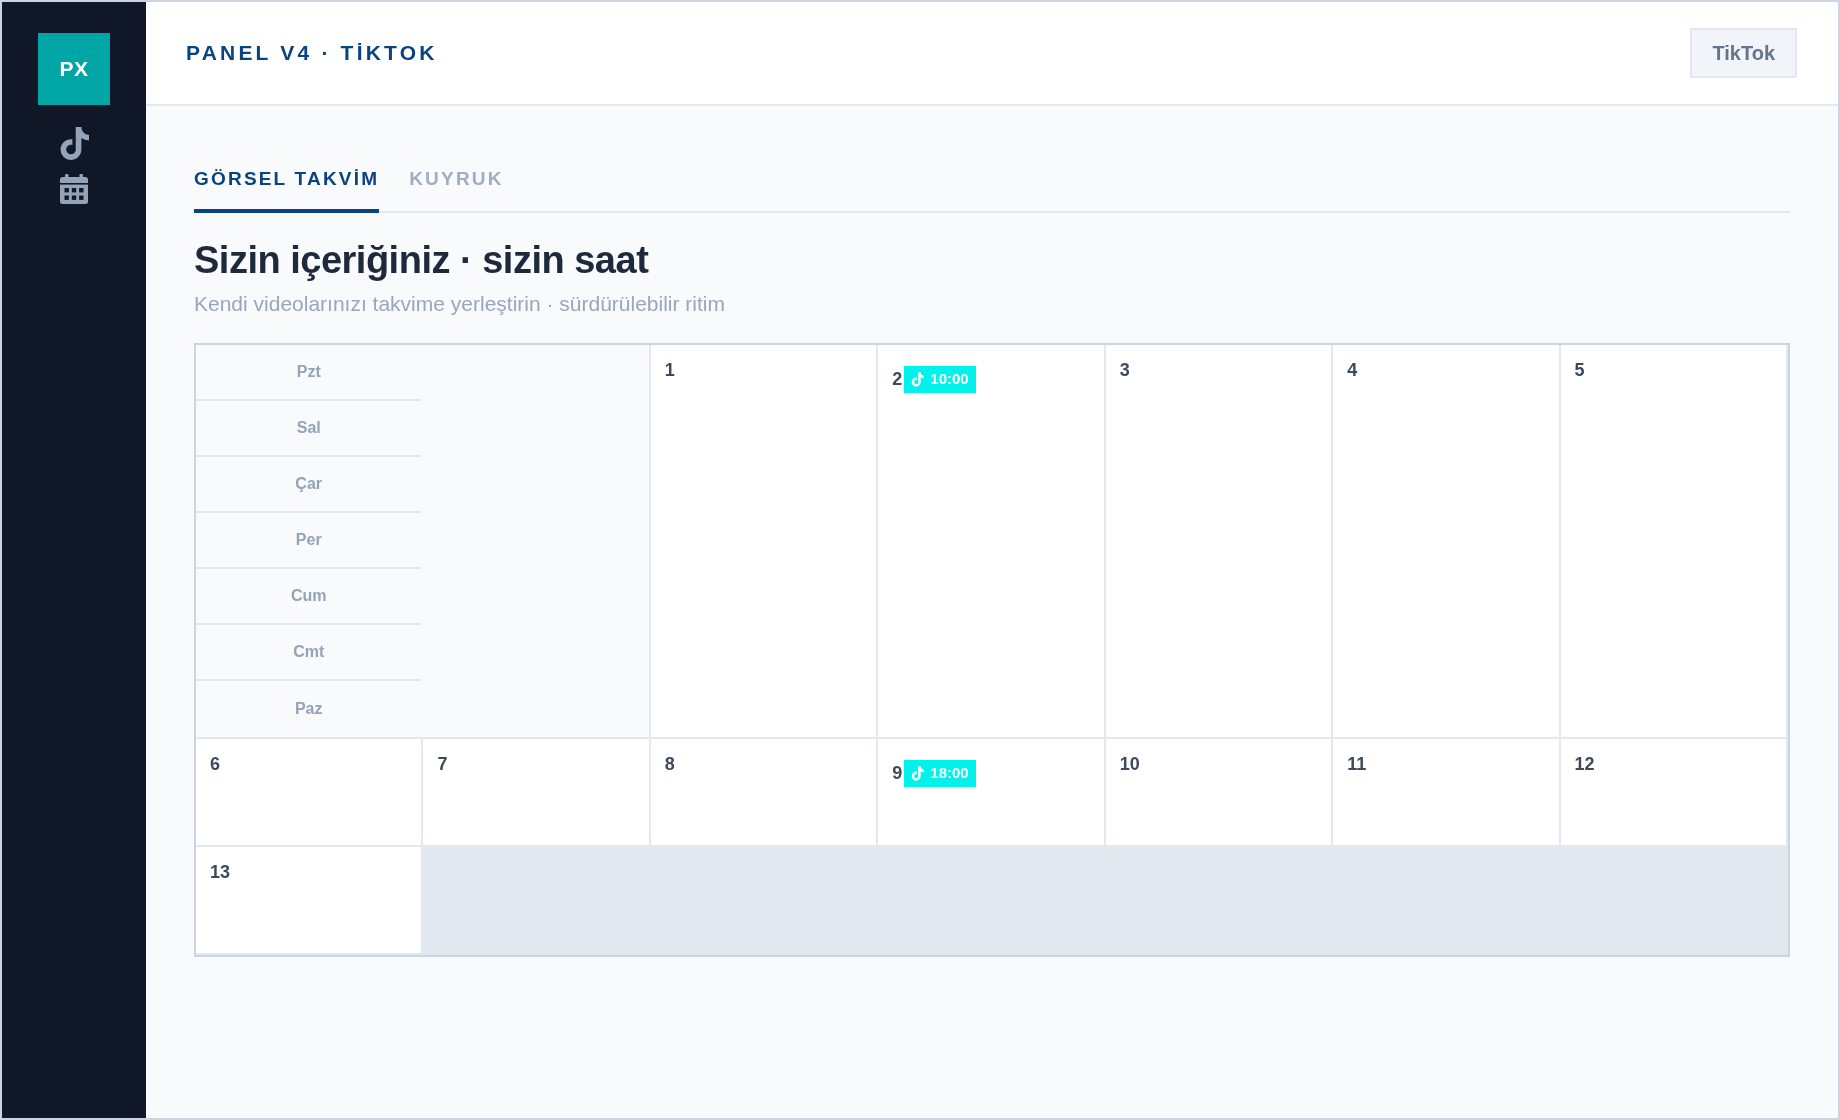  Describe the element at coordinates (460, 304) in the screenshot. I see `page-subtitle: Kendi videolarınızı takvime yerleştirin · sürdürülebilir ritim` at that location.